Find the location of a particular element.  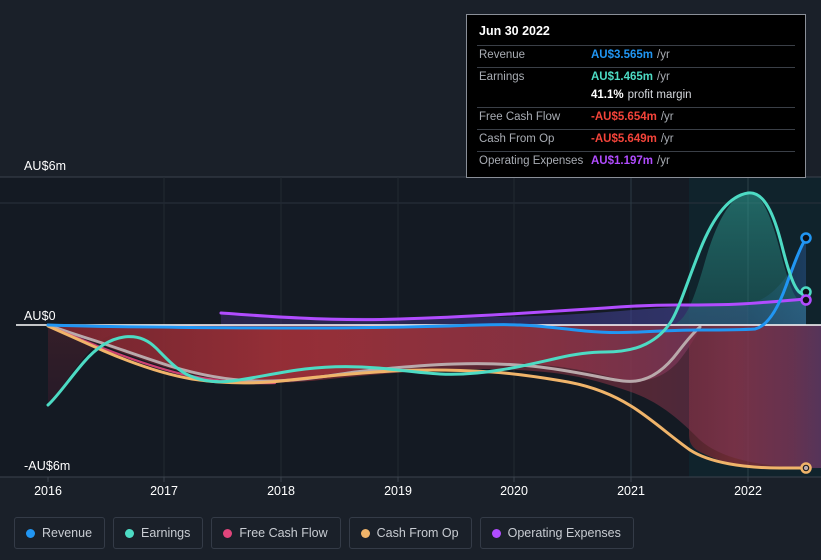

tooltip-unit-cash-from-op: /yr is located at coordinates (667, 139).